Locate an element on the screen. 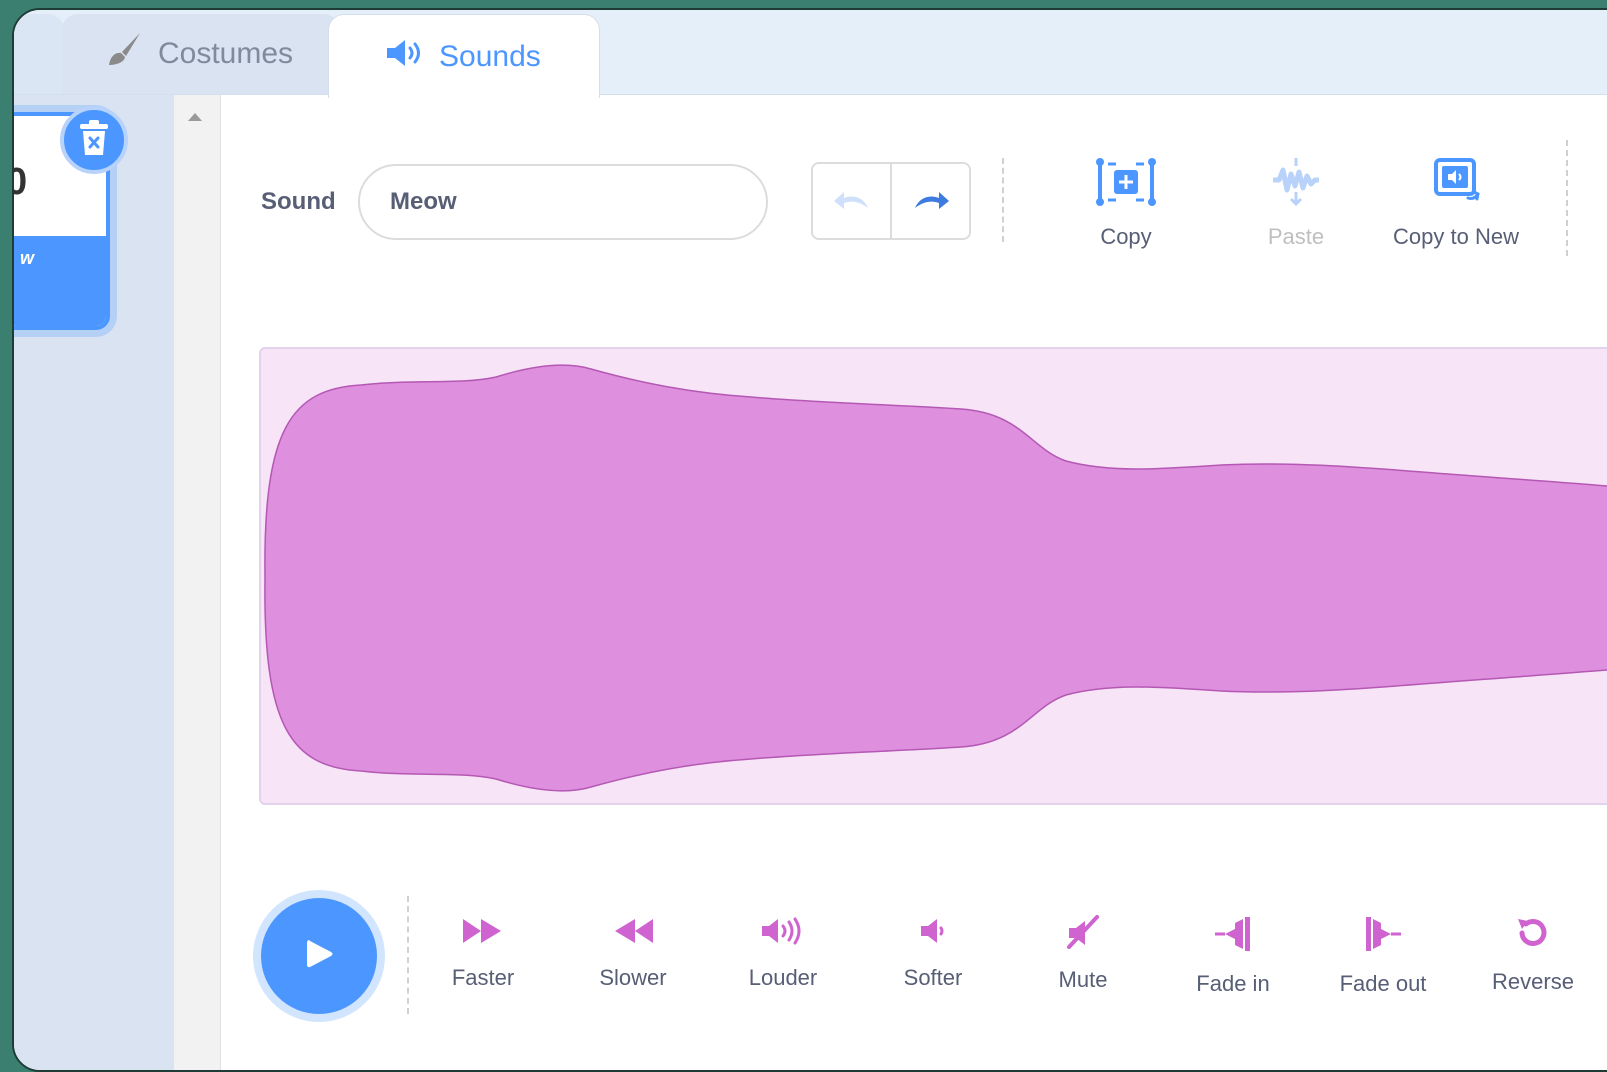  louder-button: Louder is located at coordinates (783, 953).